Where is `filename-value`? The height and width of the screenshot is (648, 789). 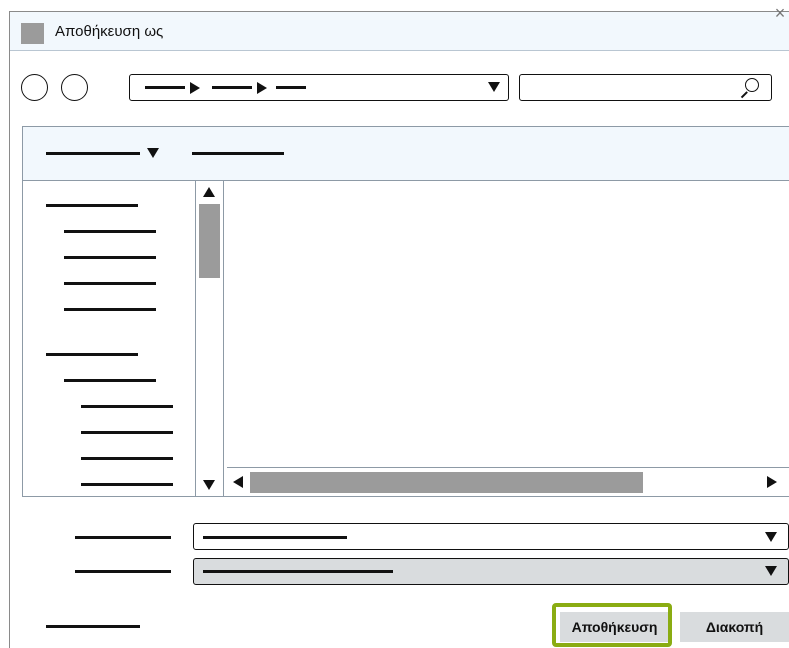 filename-value is located at coordinates (275, 537).